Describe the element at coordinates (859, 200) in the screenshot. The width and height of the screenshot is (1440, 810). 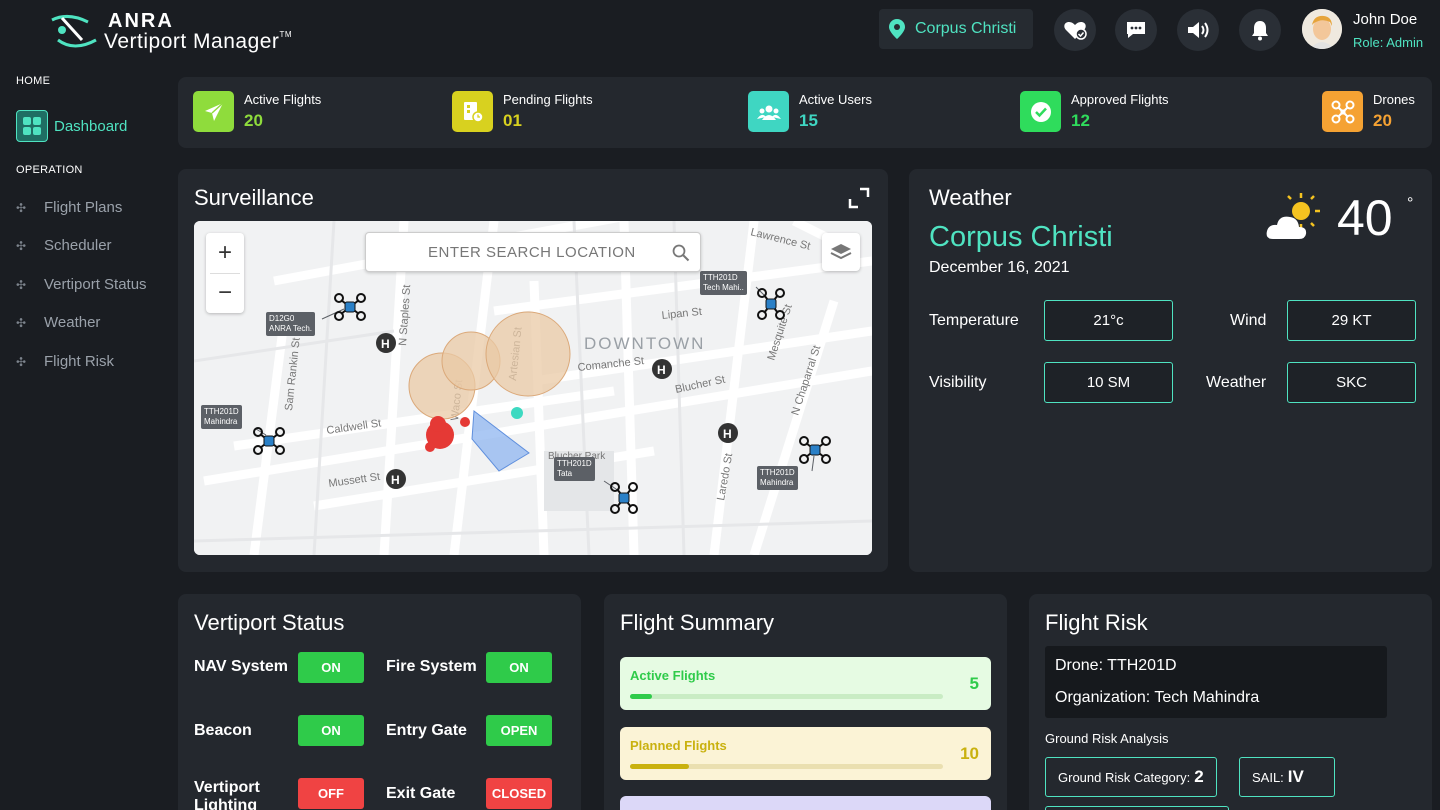
I see `expand-icon` at that location.